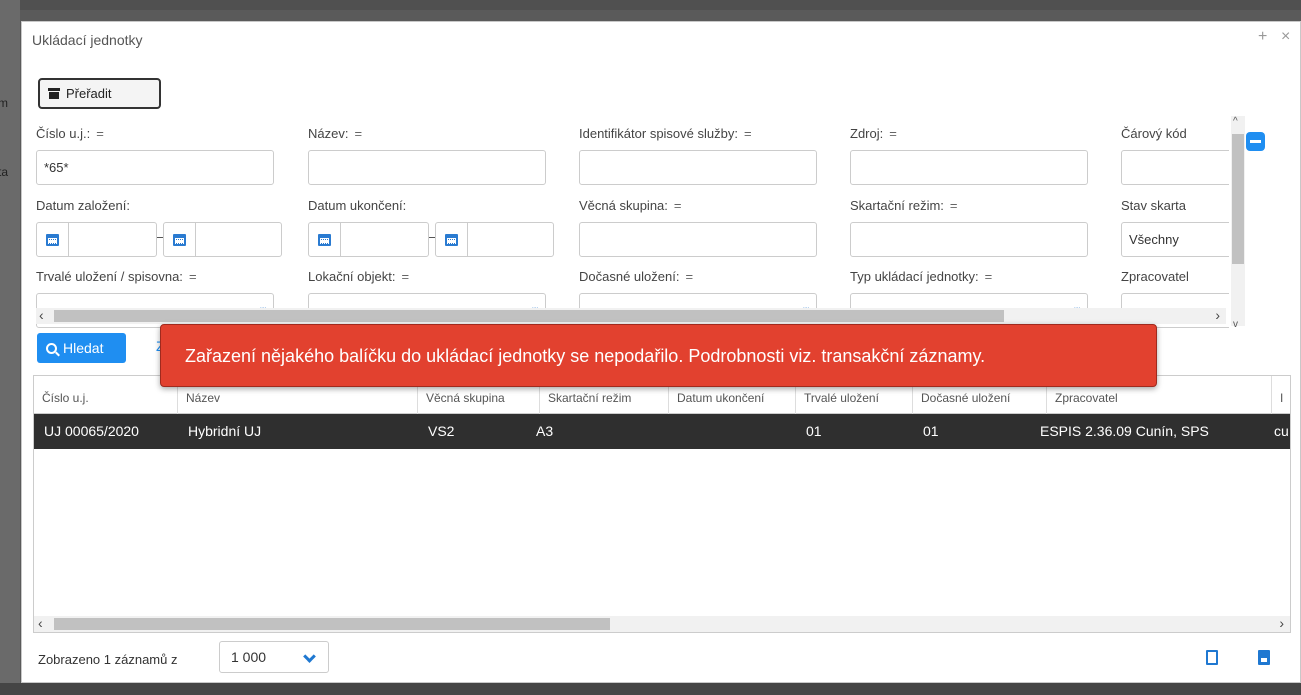 Image resolution: width=1301 pixels, height=695 pixels. I want to click on filter-input-identifikator, so click(698, 167).